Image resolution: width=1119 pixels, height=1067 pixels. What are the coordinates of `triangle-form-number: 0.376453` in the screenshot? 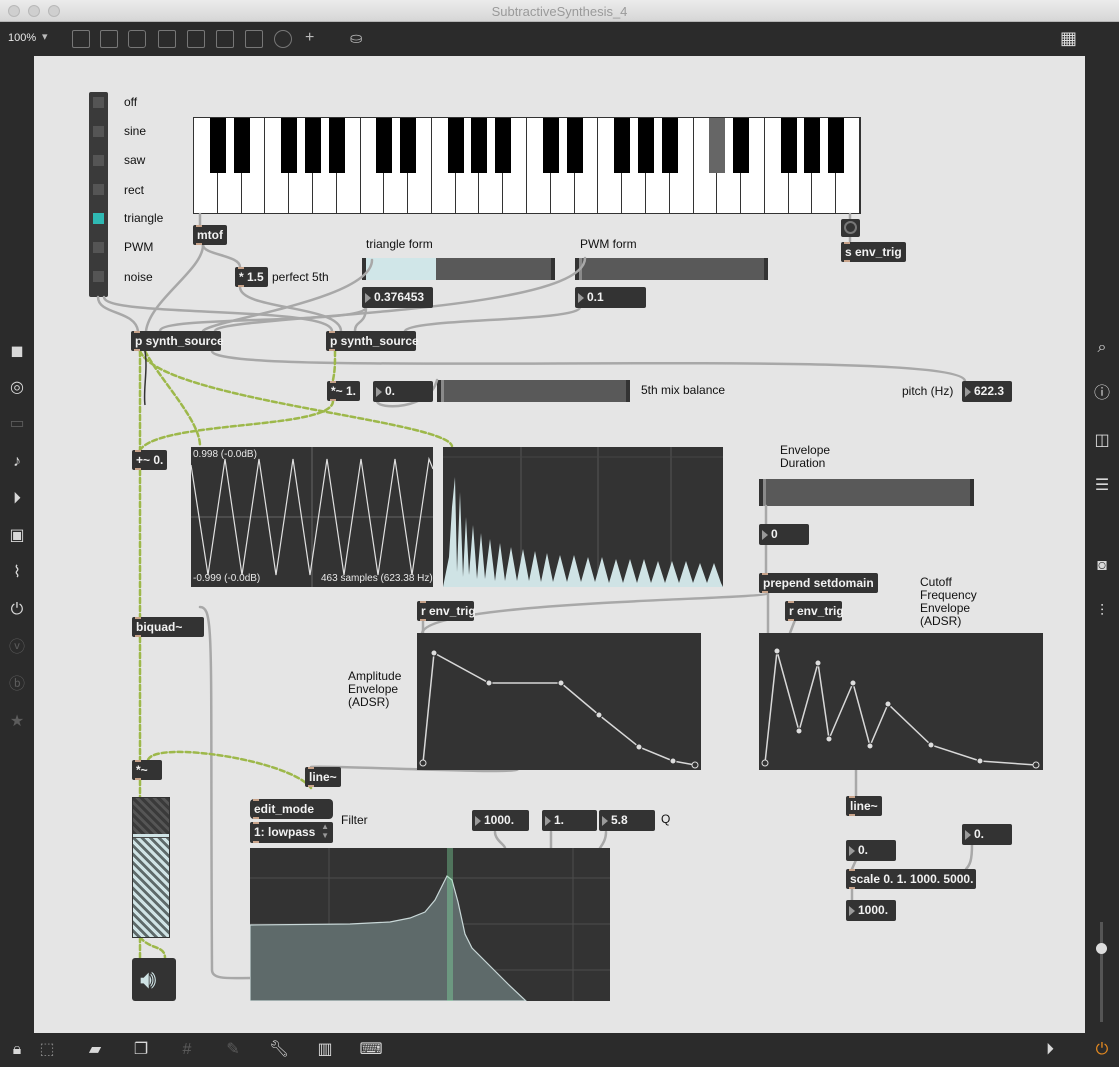 It's located at (397, 297).